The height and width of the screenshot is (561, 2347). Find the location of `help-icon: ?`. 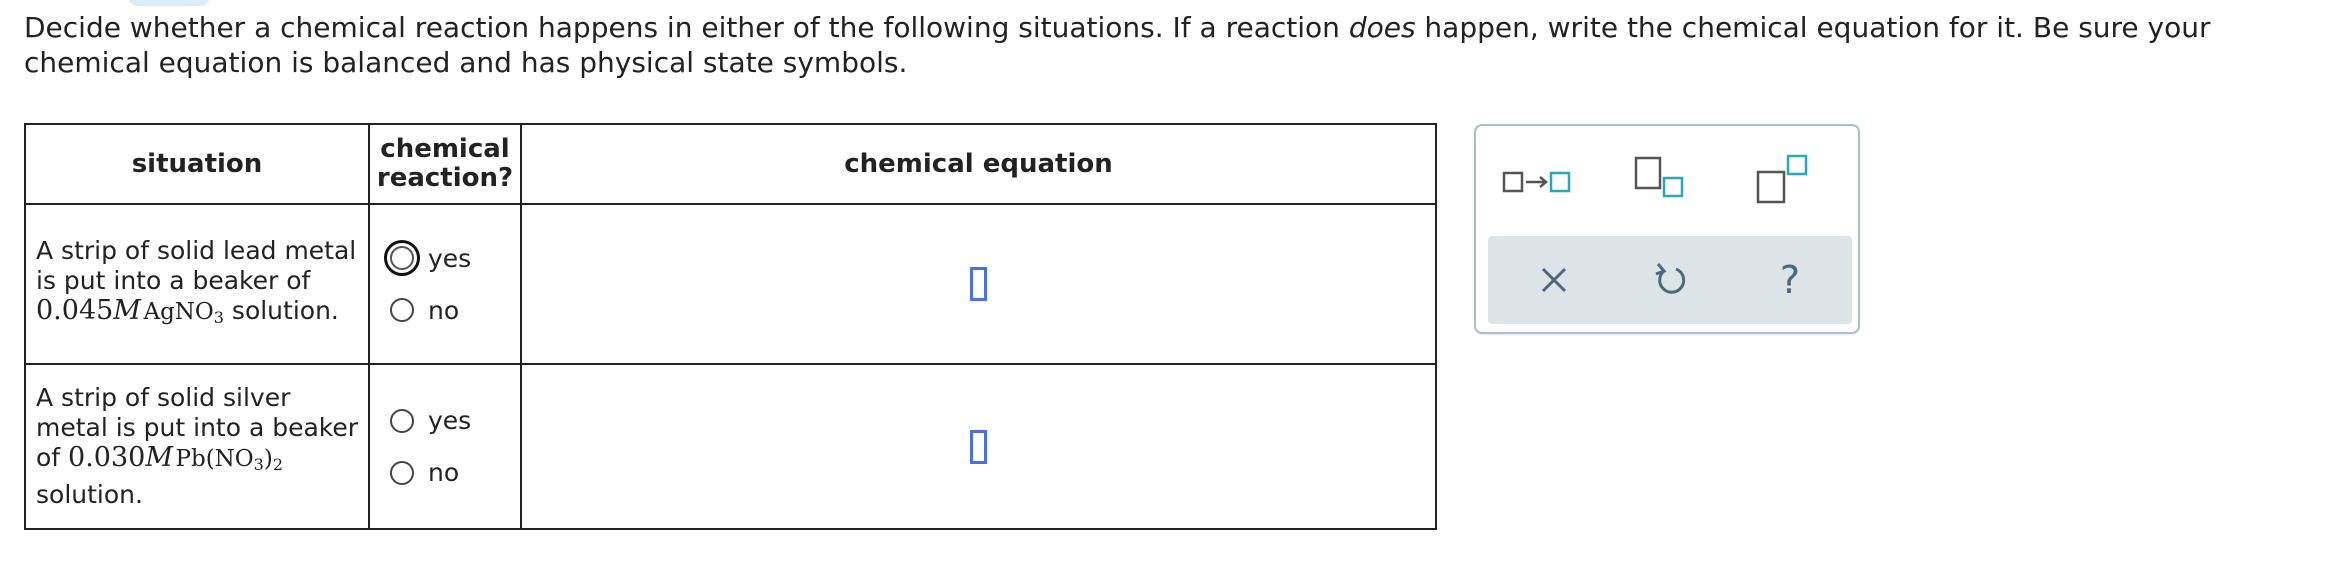

help-icon: ? is located at coordinates (1790, 280).